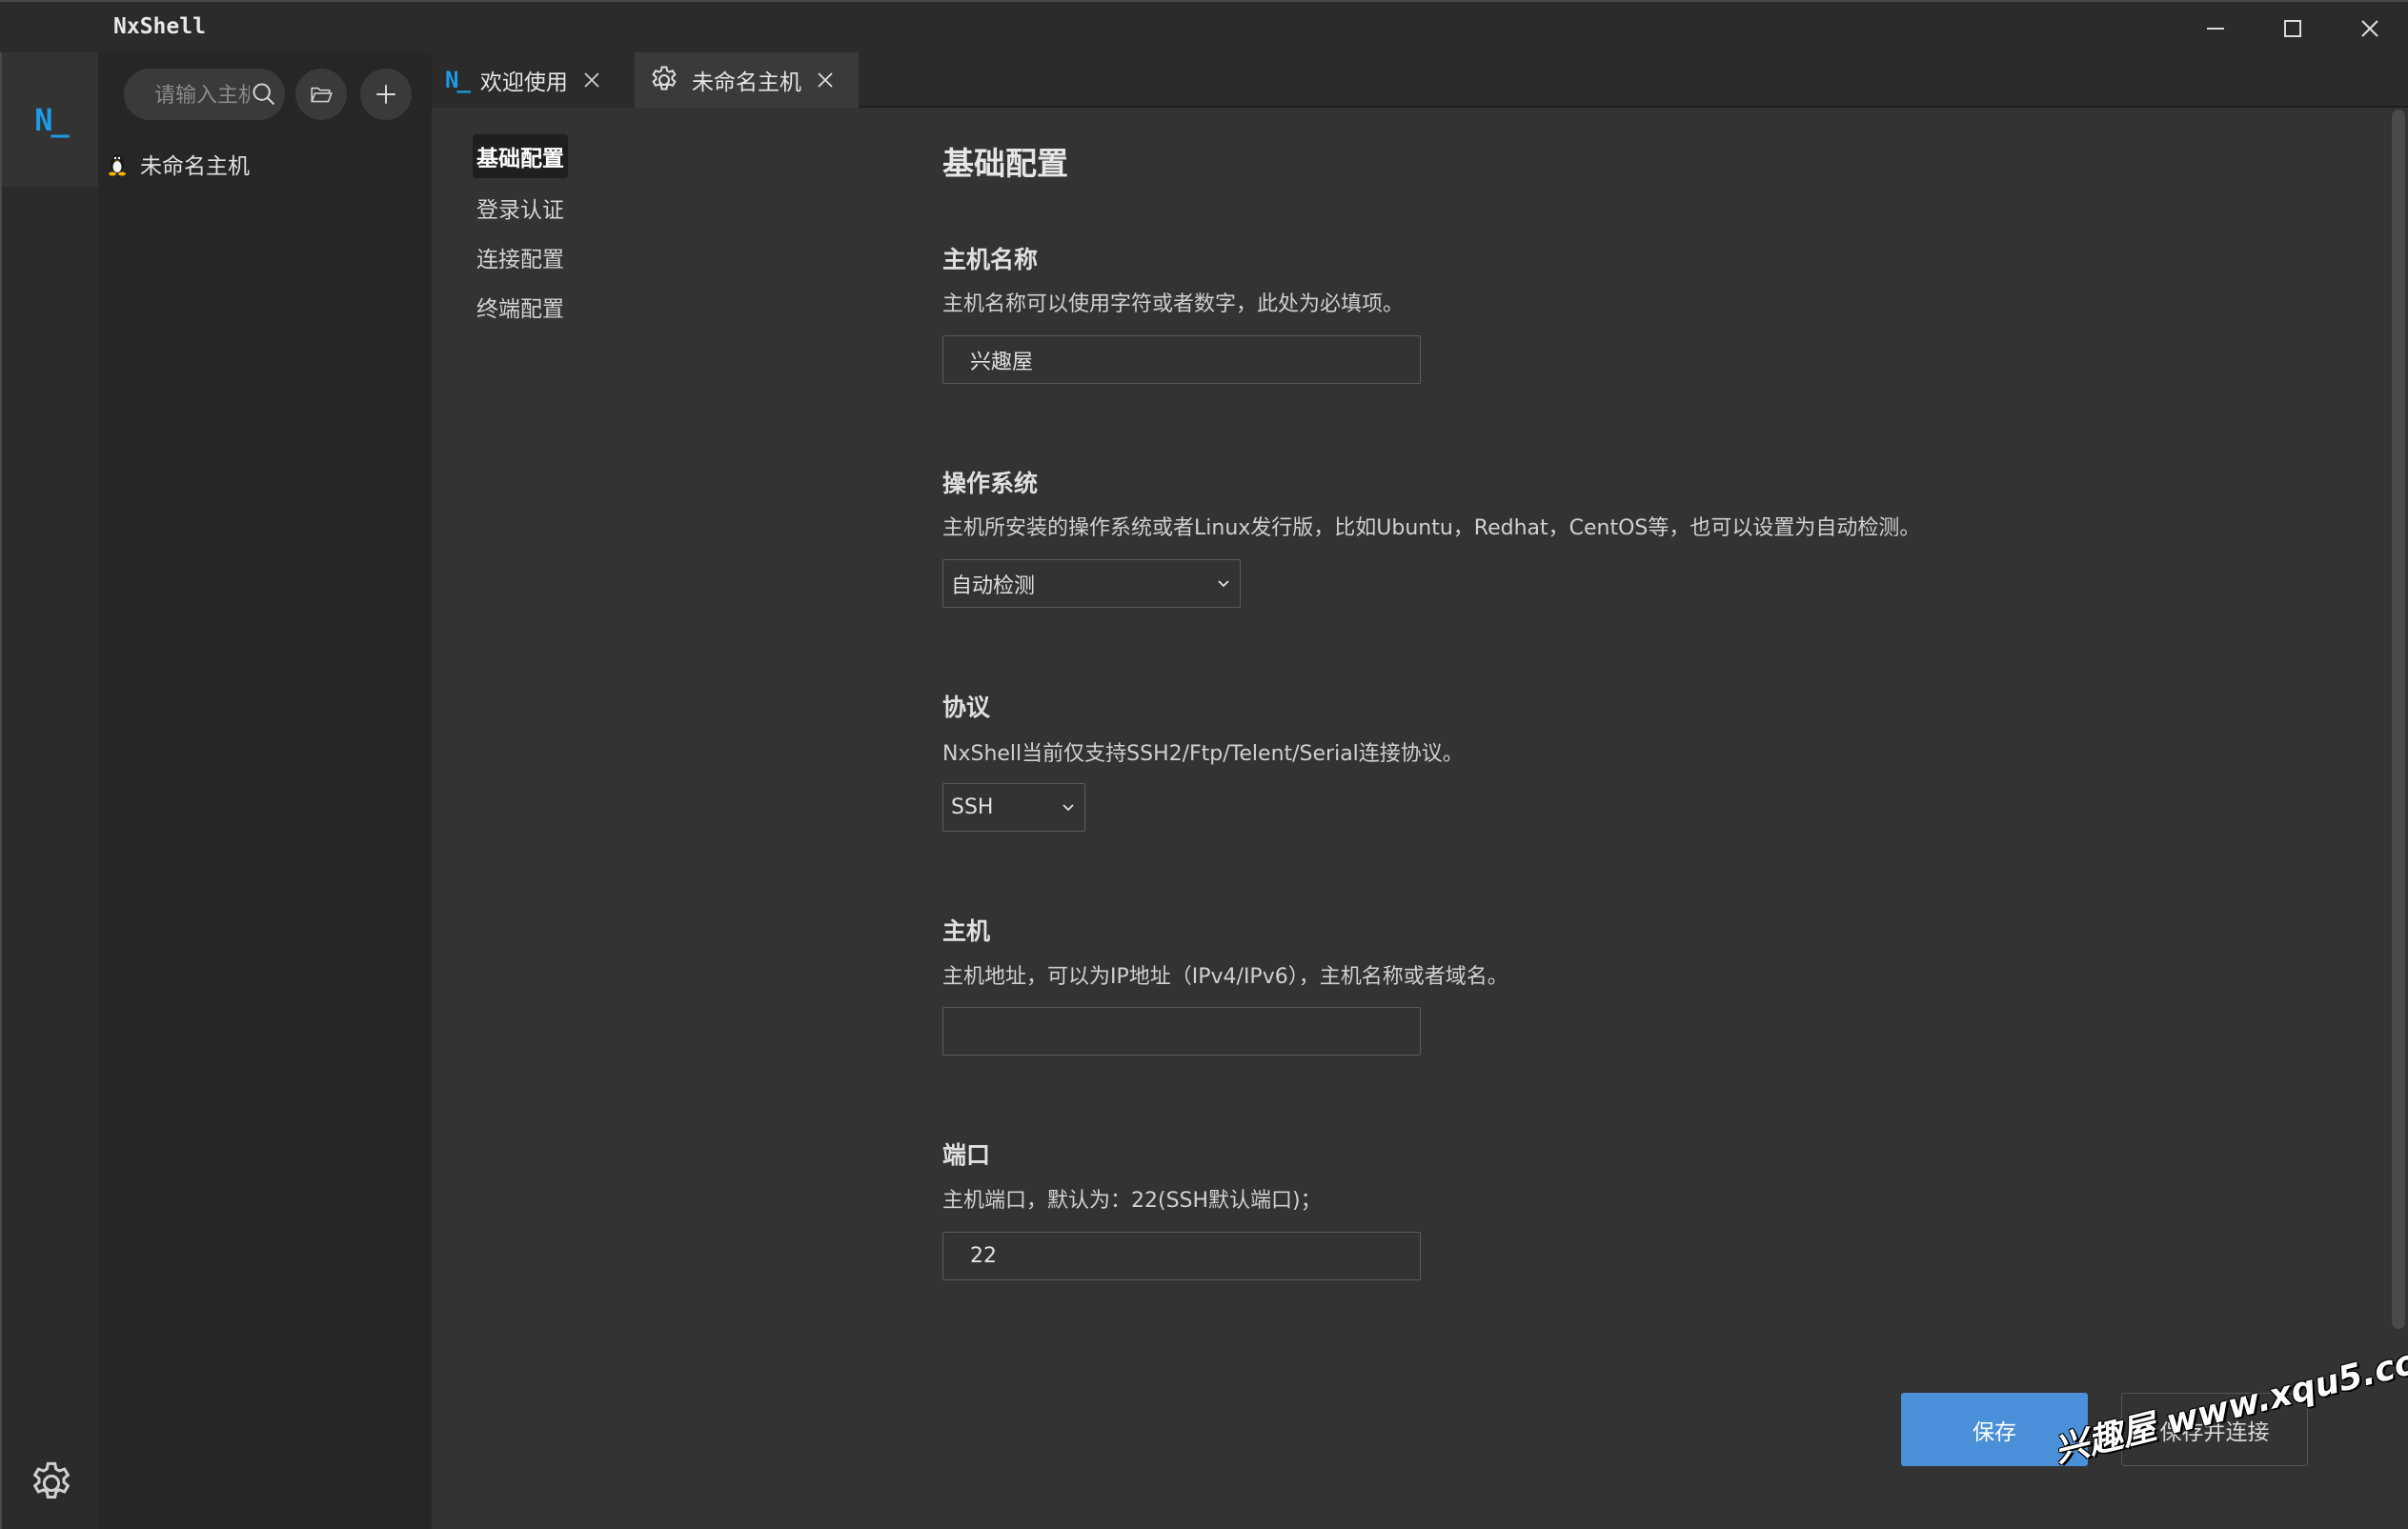  Describe the element at coordinates (1013, 807) in the screenshot. I see `protocol-select: SSH` at that location.